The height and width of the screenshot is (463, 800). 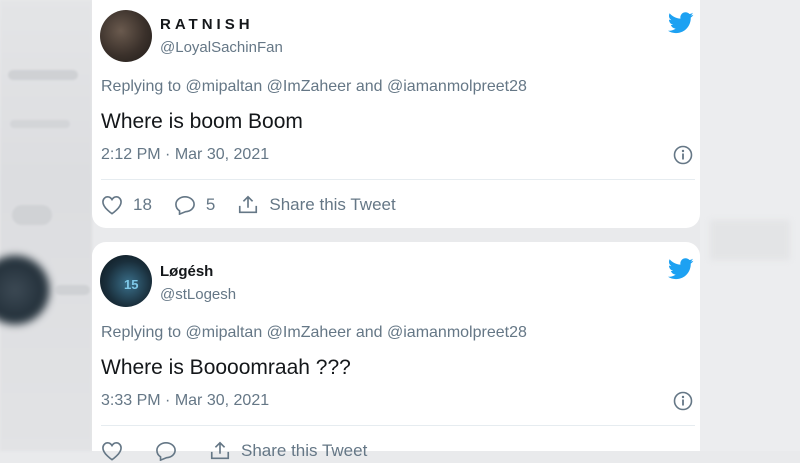 What do you see at coordinates (126, 36) in the screenshot?
I see `avatar` at bounding box center [126, 36].